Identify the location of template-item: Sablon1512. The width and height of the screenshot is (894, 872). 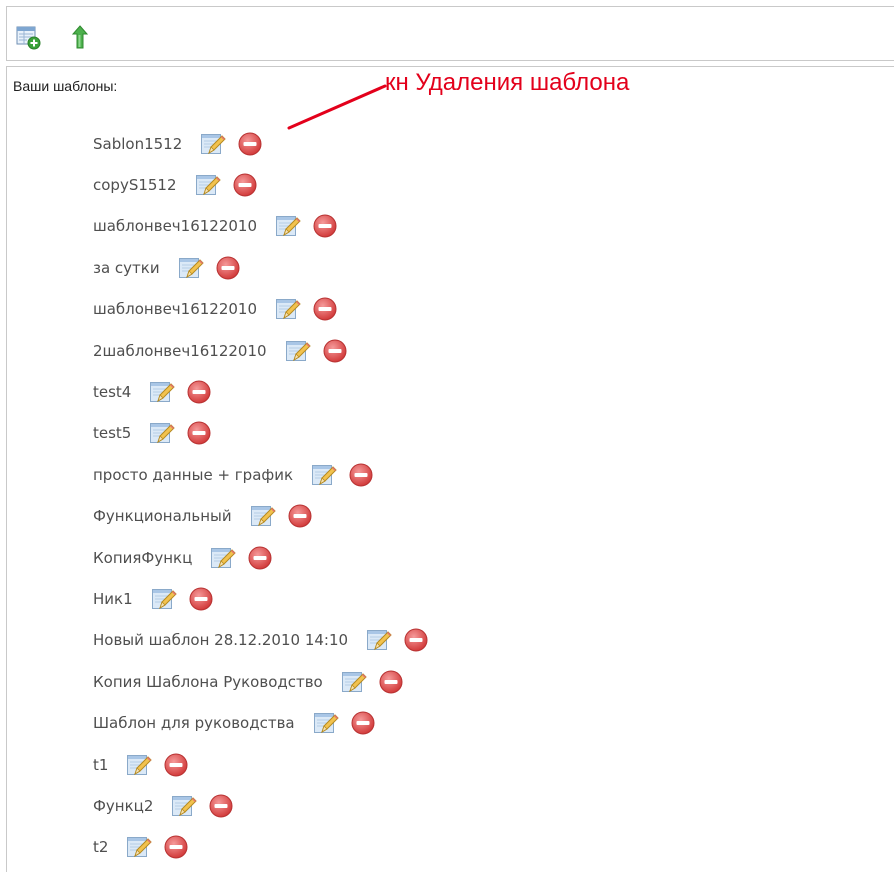
(260, 143).